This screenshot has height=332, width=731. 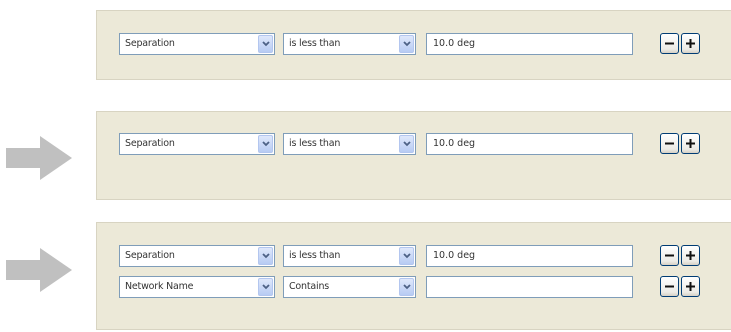 What do you see at coordinates (529, 287) in the screenshot?
I see `value-input` at bounding box center [529, 287].